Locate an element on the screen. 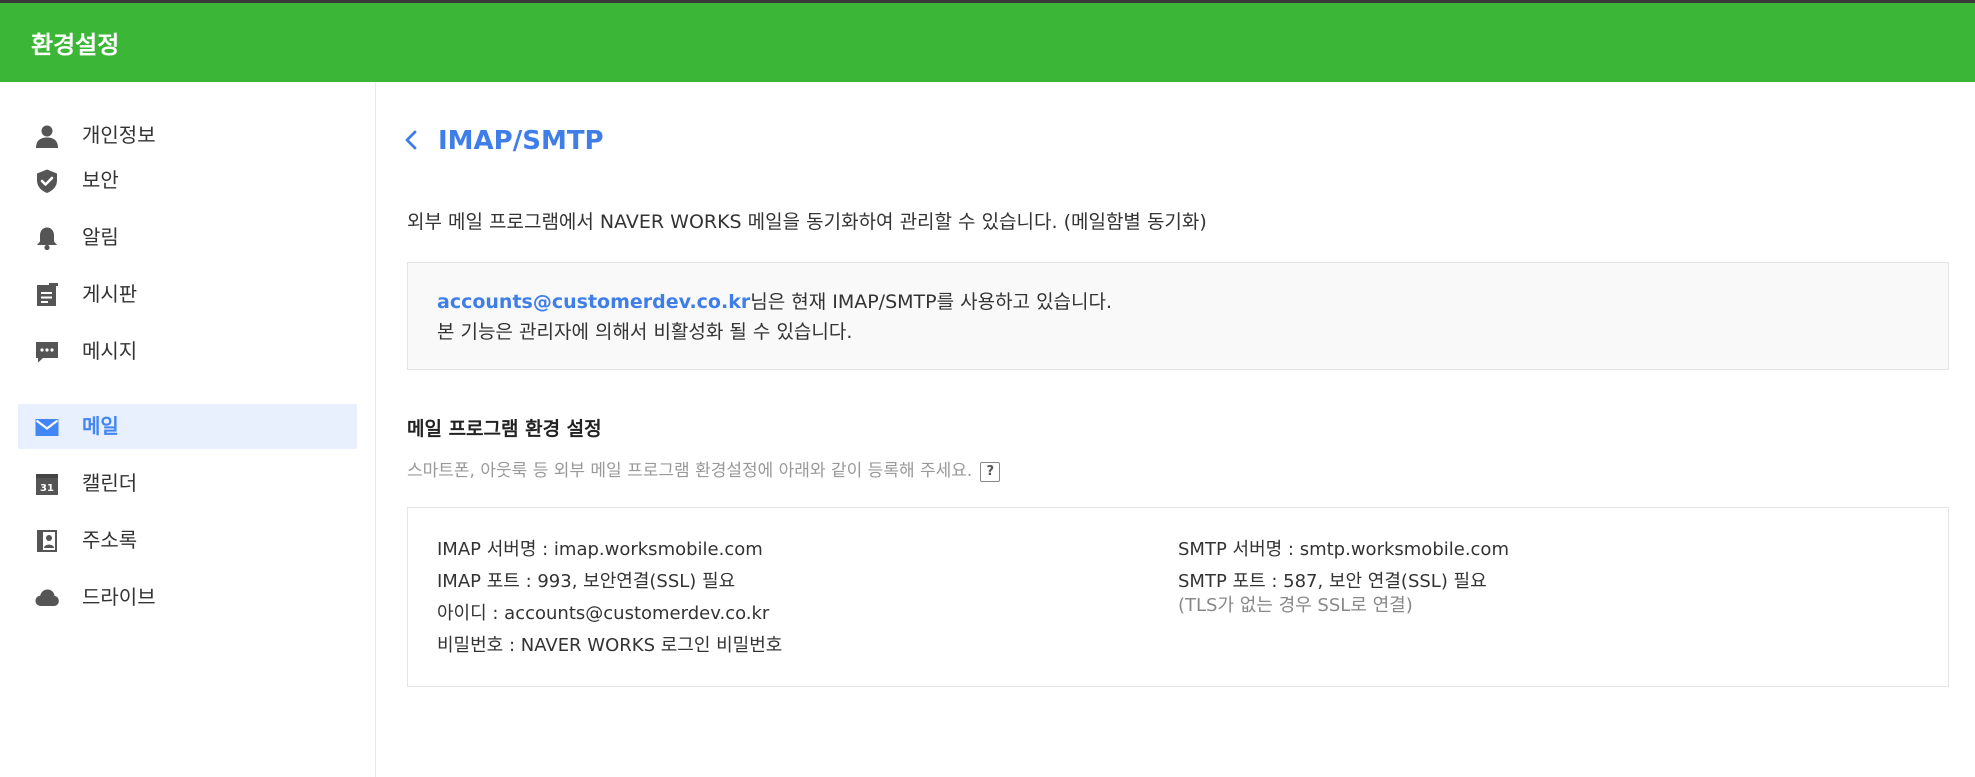 Image resolution: width=1975 pixels, height=777 pixels. board-icon is located at coordinates (47, 295).